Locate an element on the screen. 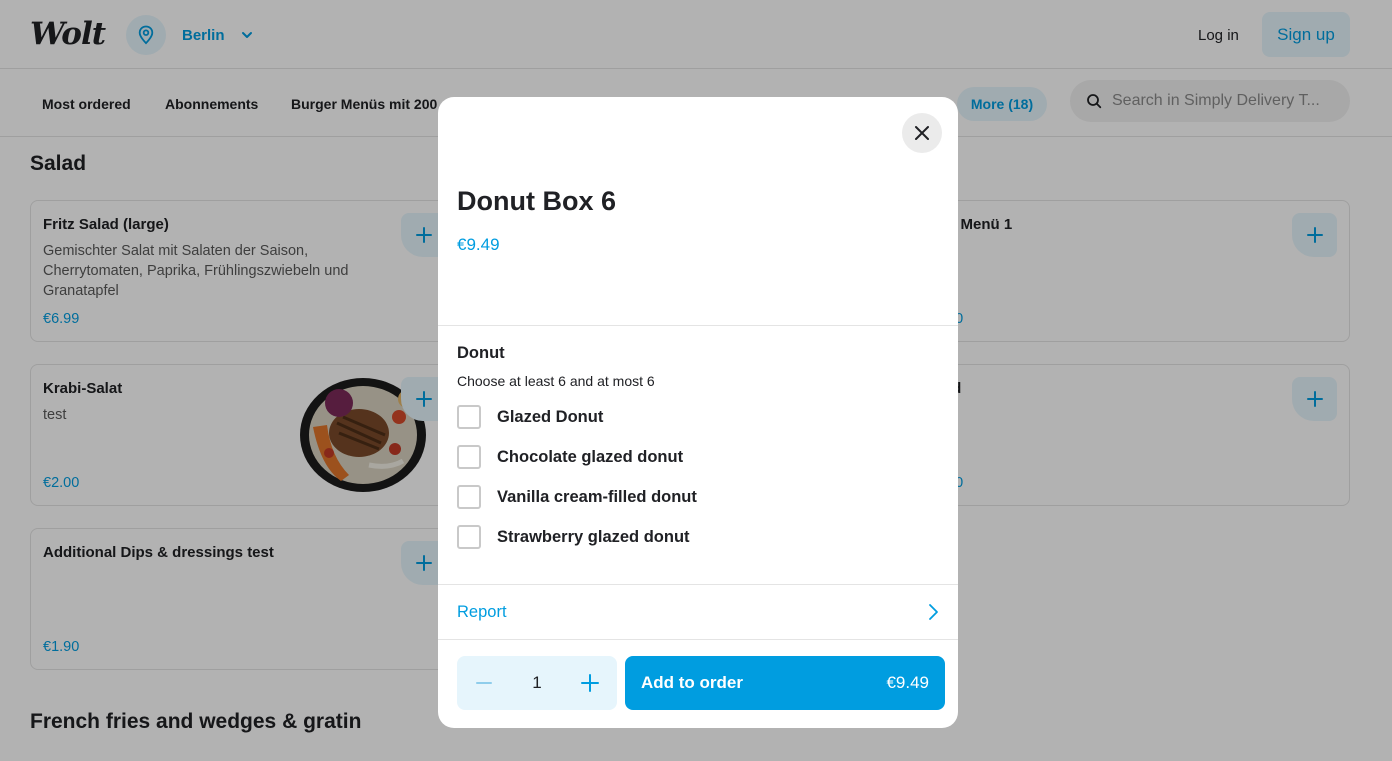  plus-icon is located at coordinates (590, 683).